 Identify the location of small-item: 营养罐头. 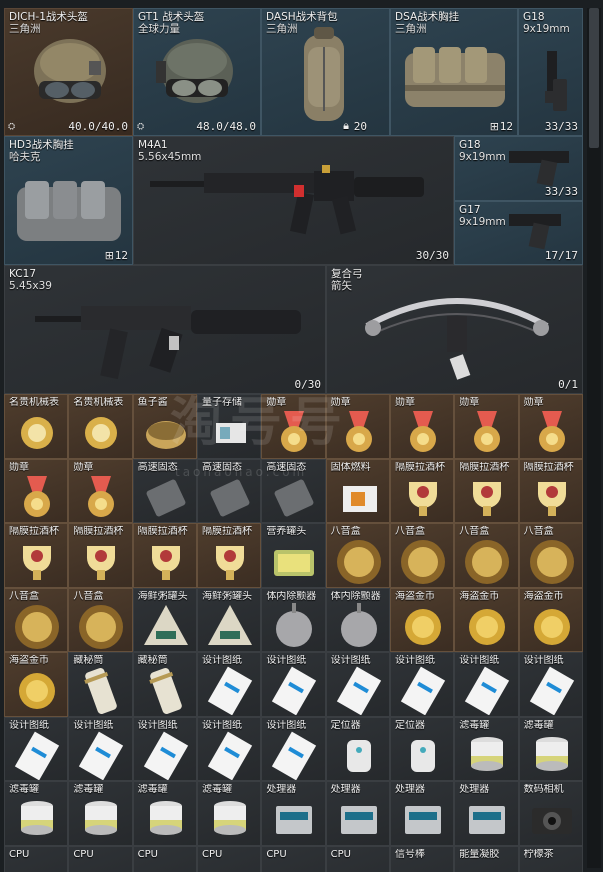
(293, 555).